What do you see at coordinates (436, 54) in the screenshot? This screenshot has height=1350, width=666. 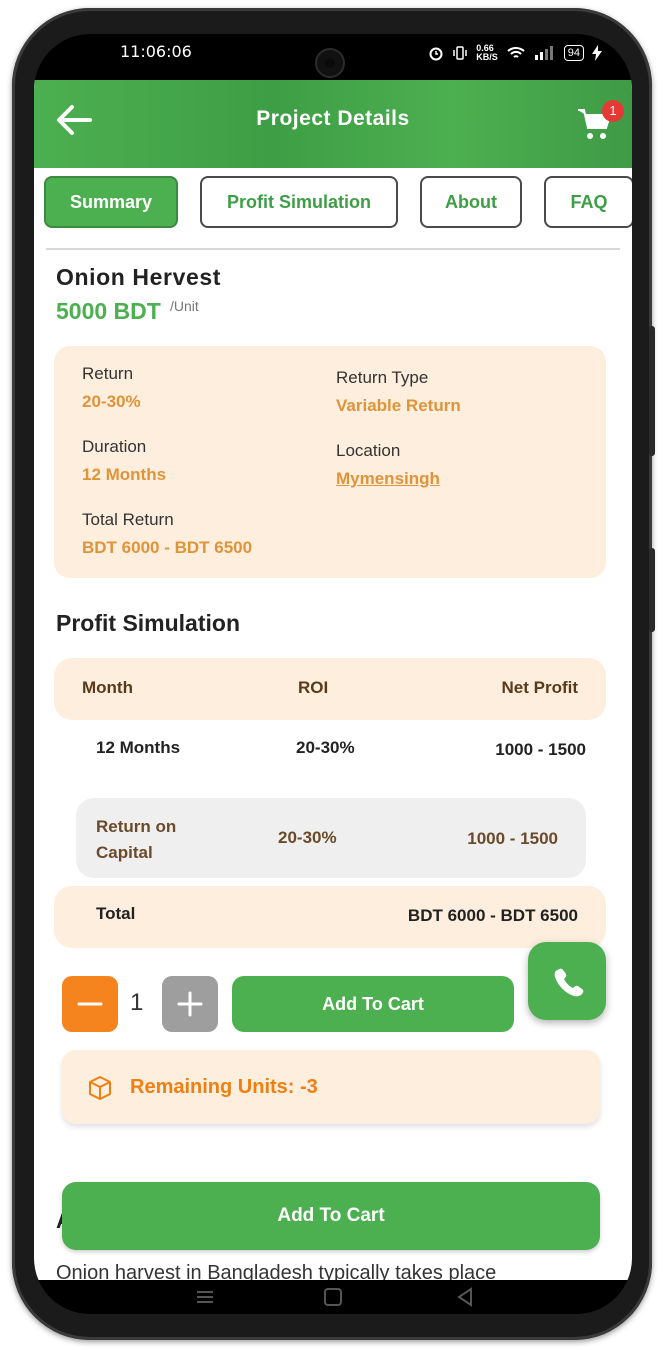 I see `alarm-icon` at bounding box center [436, 54].